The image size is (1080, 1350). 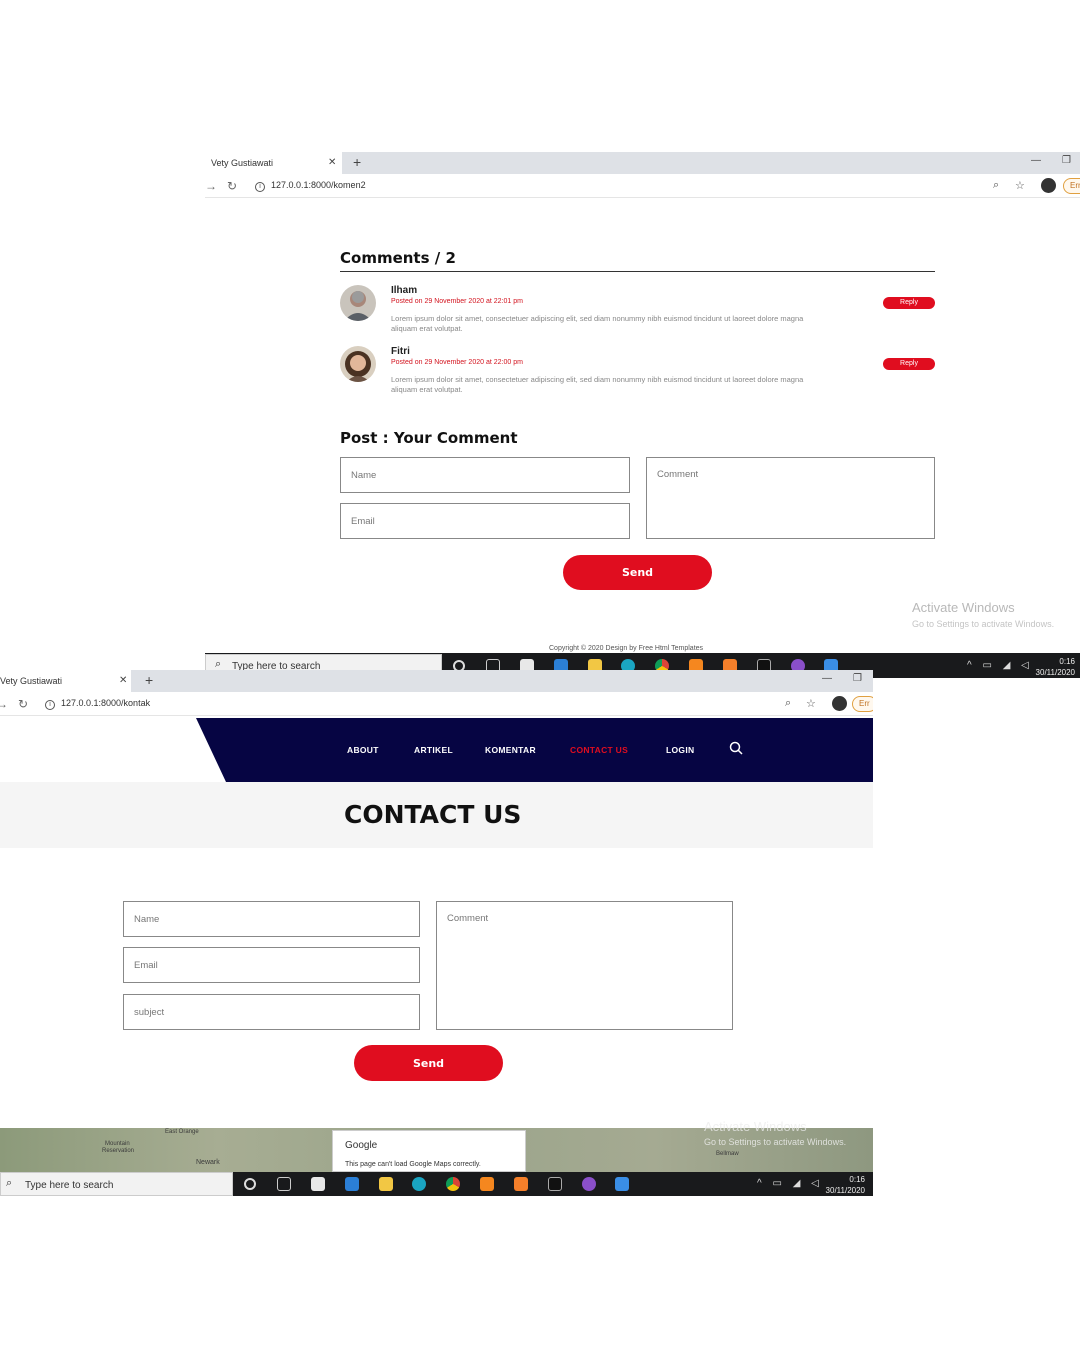 I want to click on subject-field: subject, so click(x=271, y=1012).